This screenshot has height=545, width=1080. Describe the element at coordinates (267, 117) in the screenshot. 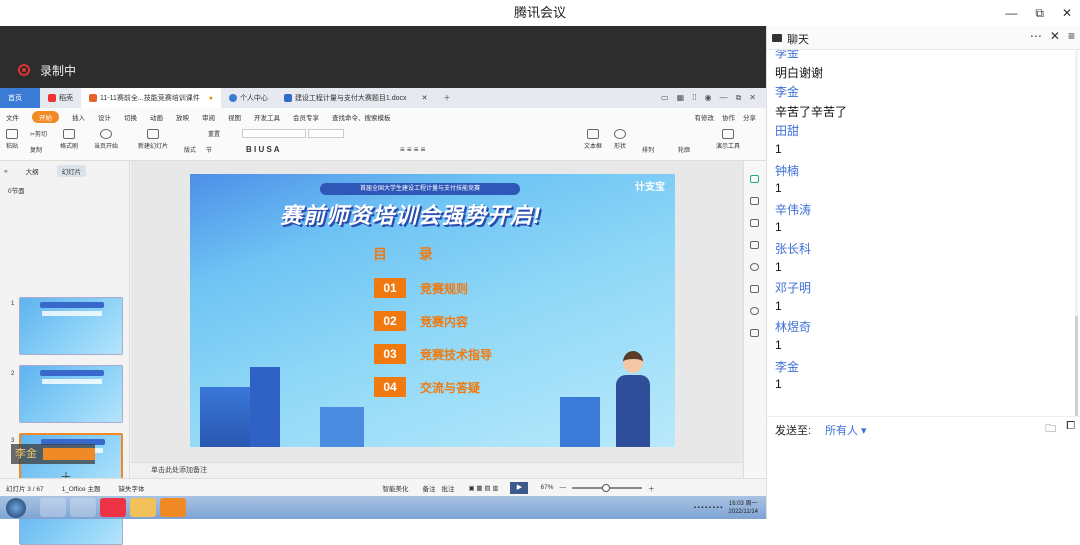

I see `menu-dev-tools: 开发工具` at that location.